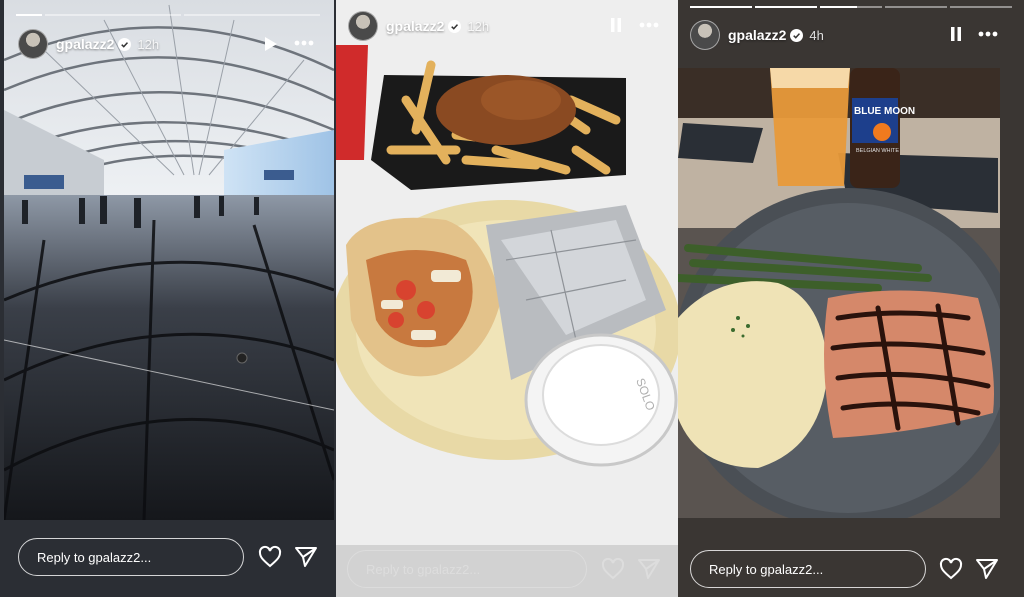  Describe the element at coordinates (877, 151) in the screenshot. I see `beer-sublabel: BELGIAN WHITE` at that location.